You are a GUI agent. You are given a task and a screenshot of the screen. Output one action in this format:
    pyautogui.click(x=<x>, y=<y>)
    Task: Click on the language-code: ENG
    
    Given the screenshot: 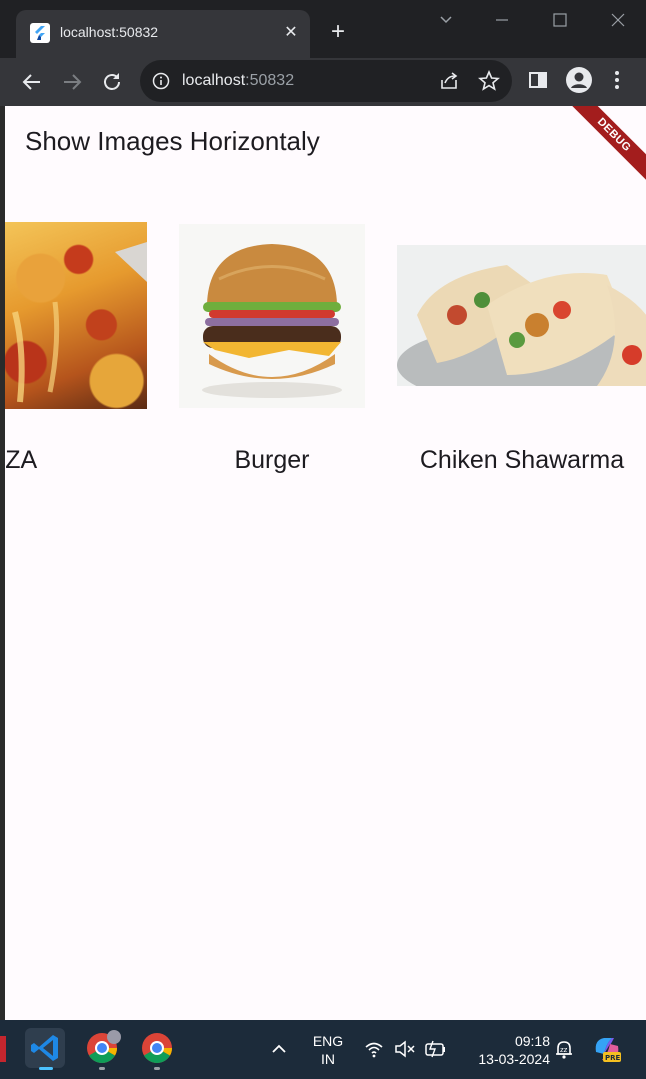 What is the action you would take?
    pyautogui.click(x=328, y=1041)
    